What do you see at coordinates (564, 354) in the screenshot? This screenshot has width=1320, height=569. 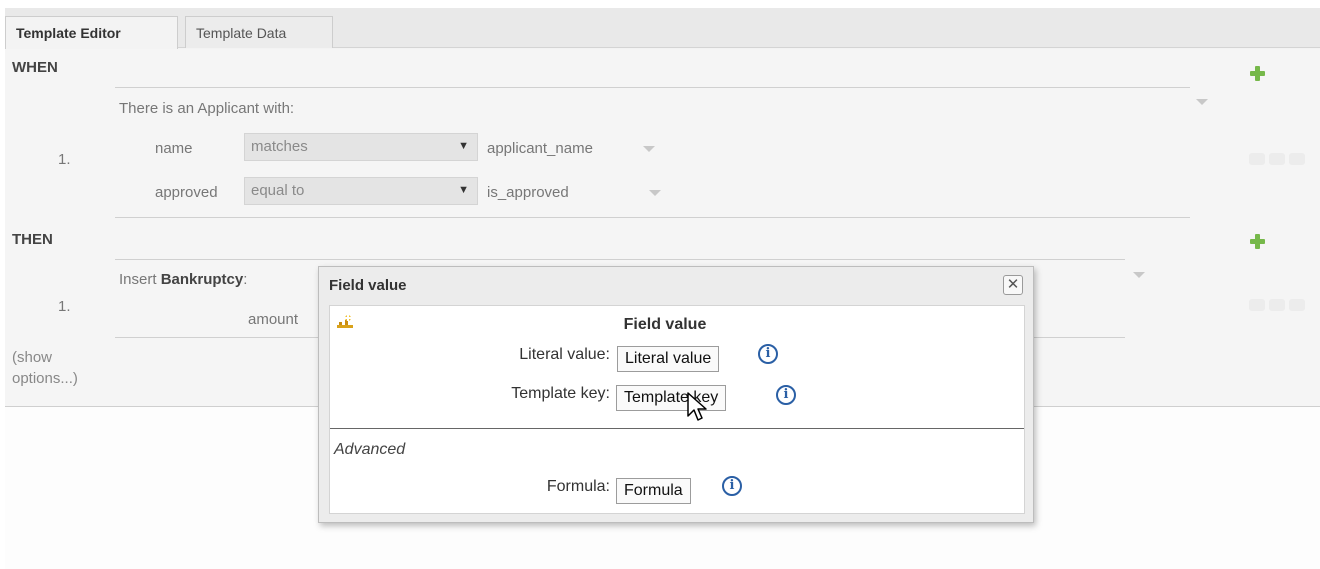 I see `literal-value-label: Literal value:` at bounding box center [564, 354].